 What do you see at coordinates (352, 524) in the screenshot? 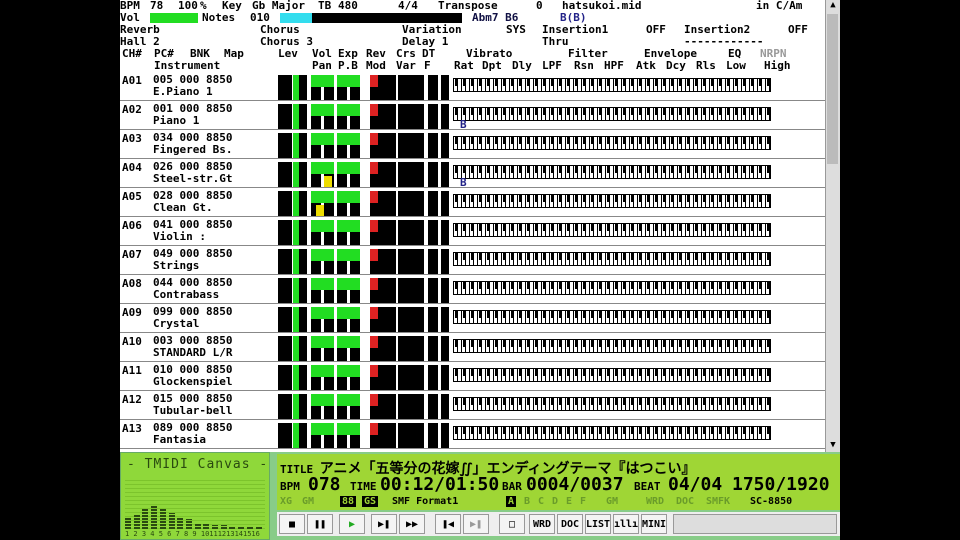
I see `play-button: ▶` at bounding box center [352, 524].